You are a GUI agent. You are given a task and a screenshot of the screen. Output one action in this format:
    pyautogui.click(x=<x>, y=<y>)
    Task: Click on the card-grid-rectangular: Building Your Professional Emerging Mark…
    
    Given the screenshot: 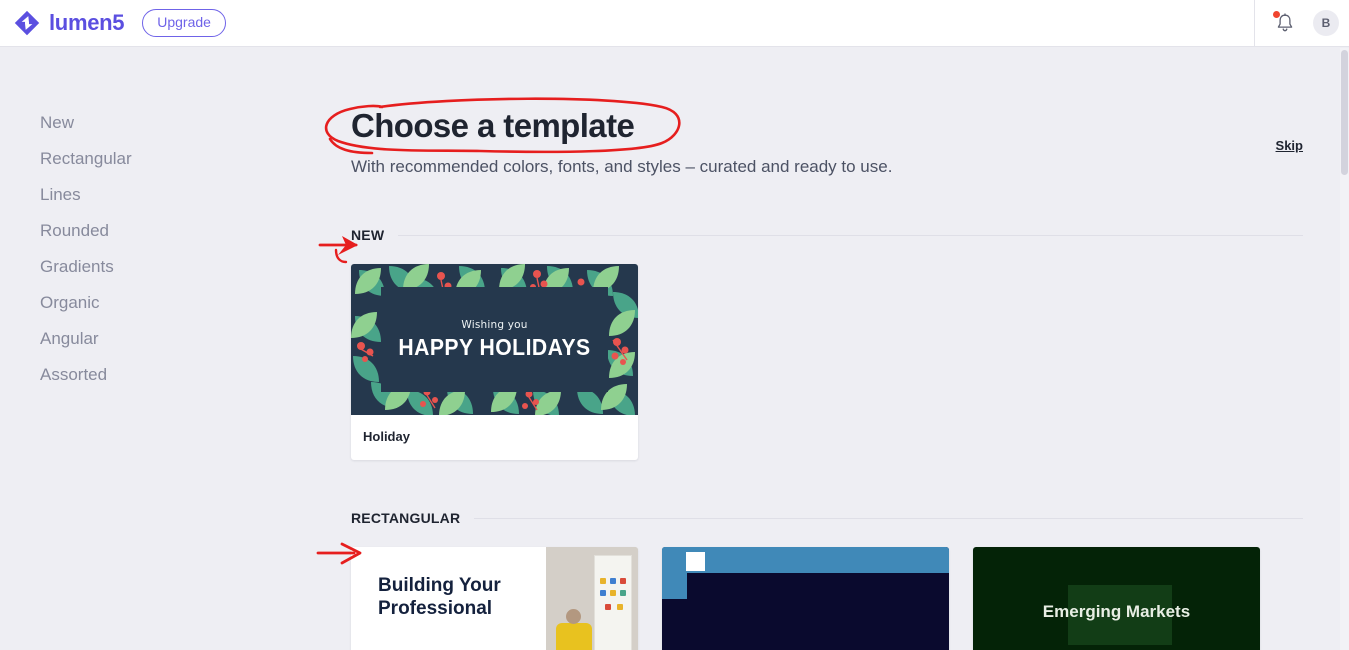 What is the action you would take?
    pyautogui.click(x=827, y=598)
    